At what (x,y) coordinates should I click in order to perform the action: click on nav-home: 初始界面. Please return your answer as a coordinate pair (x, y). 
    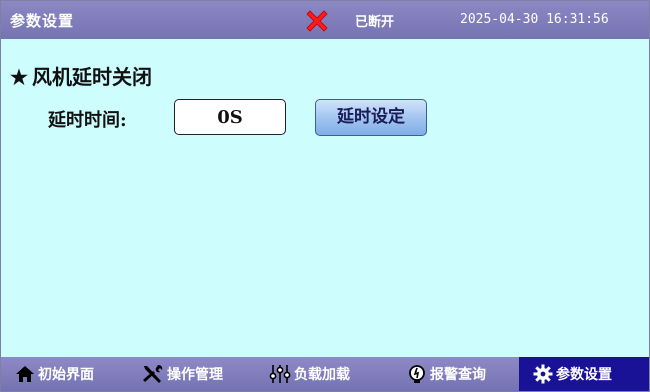
    Looking at the image, I should click on (54, 374).